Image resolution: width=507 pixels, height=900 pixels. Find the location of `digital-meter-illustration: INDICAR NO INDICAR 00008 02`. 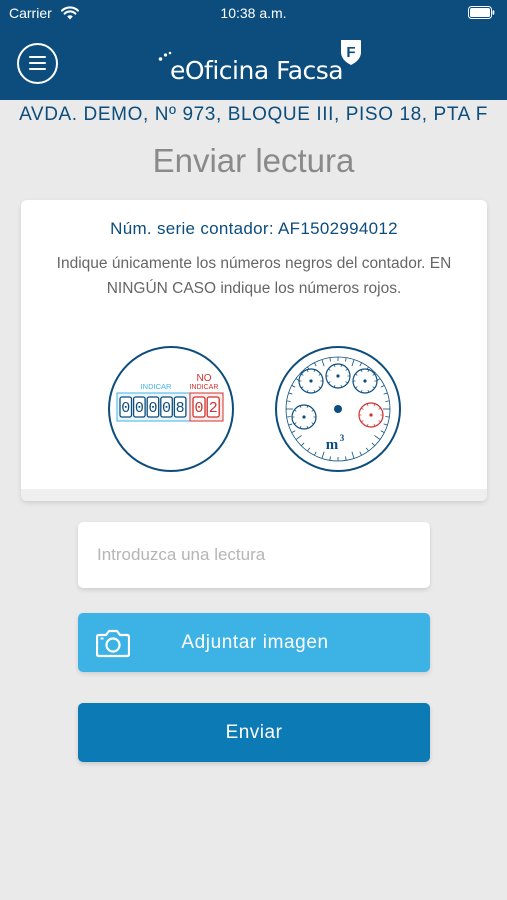

digital-meter-illustration: INDICAR NO INDICAR 00008 02 is located at coordinates (171, 409).